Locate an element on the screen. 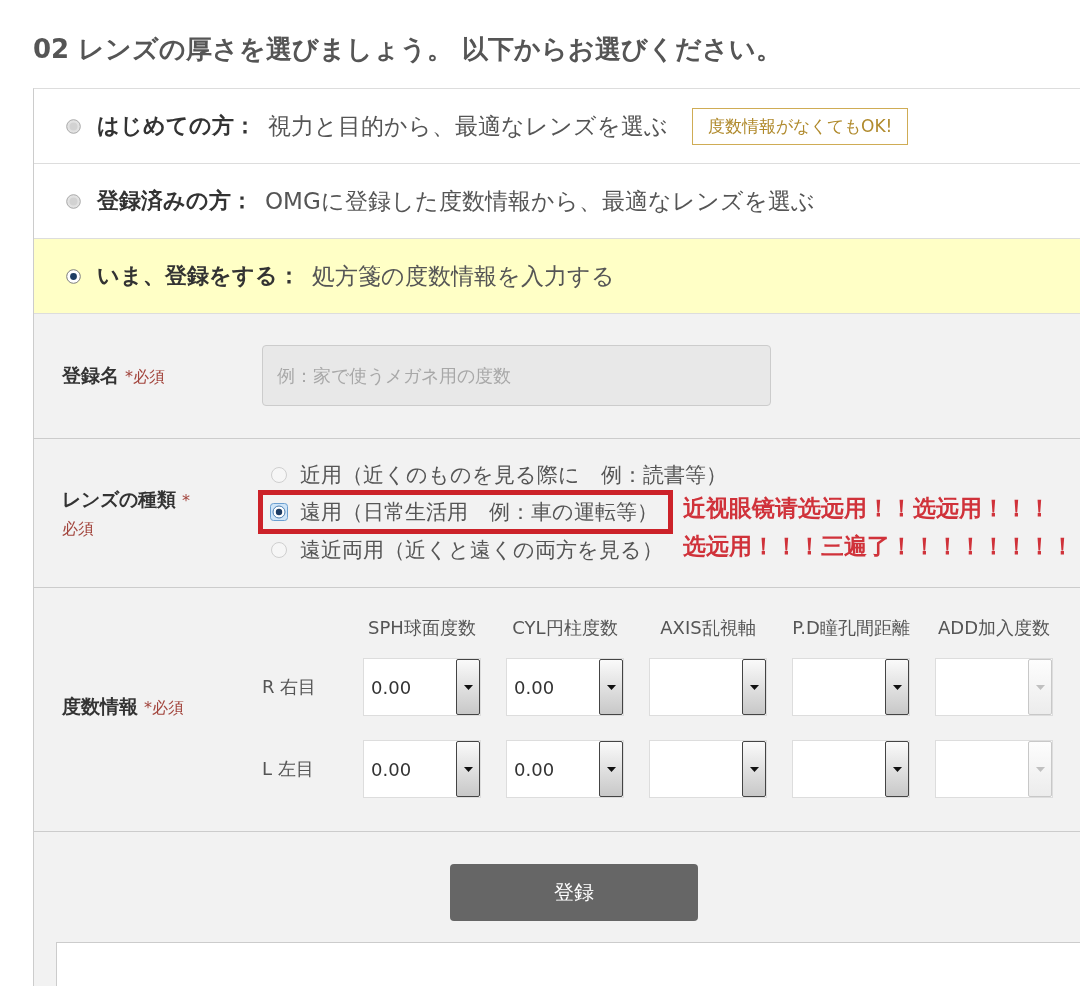  column-header: ADD加入度数 is located at coordinates (993, 628).